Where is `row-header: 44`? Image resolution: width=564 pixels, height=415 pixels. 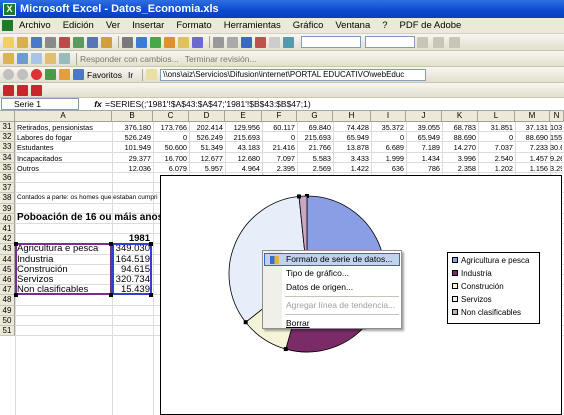 row-header: 44 is located at coordinates (7, 259).